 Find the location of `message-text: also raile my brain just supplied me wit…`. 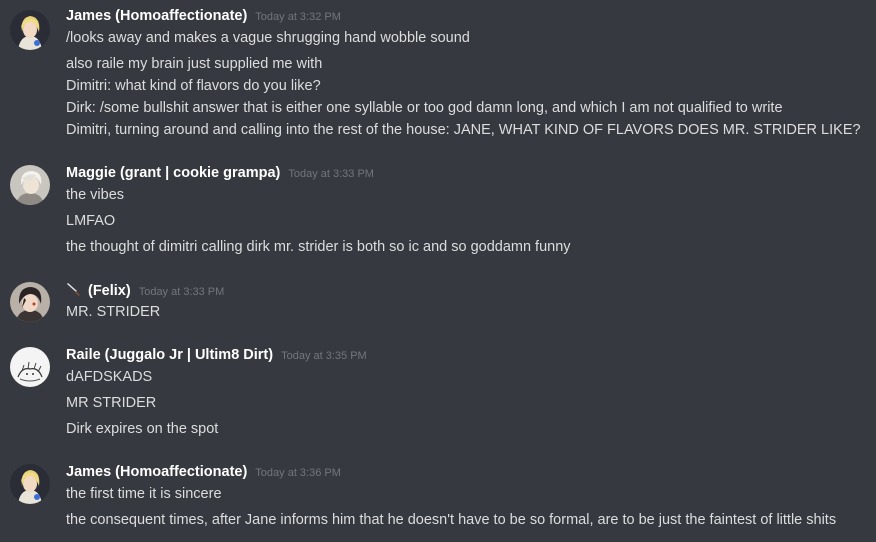

message-text: also raile my brain just supplied me wit… is located at coordinates (194, 64).